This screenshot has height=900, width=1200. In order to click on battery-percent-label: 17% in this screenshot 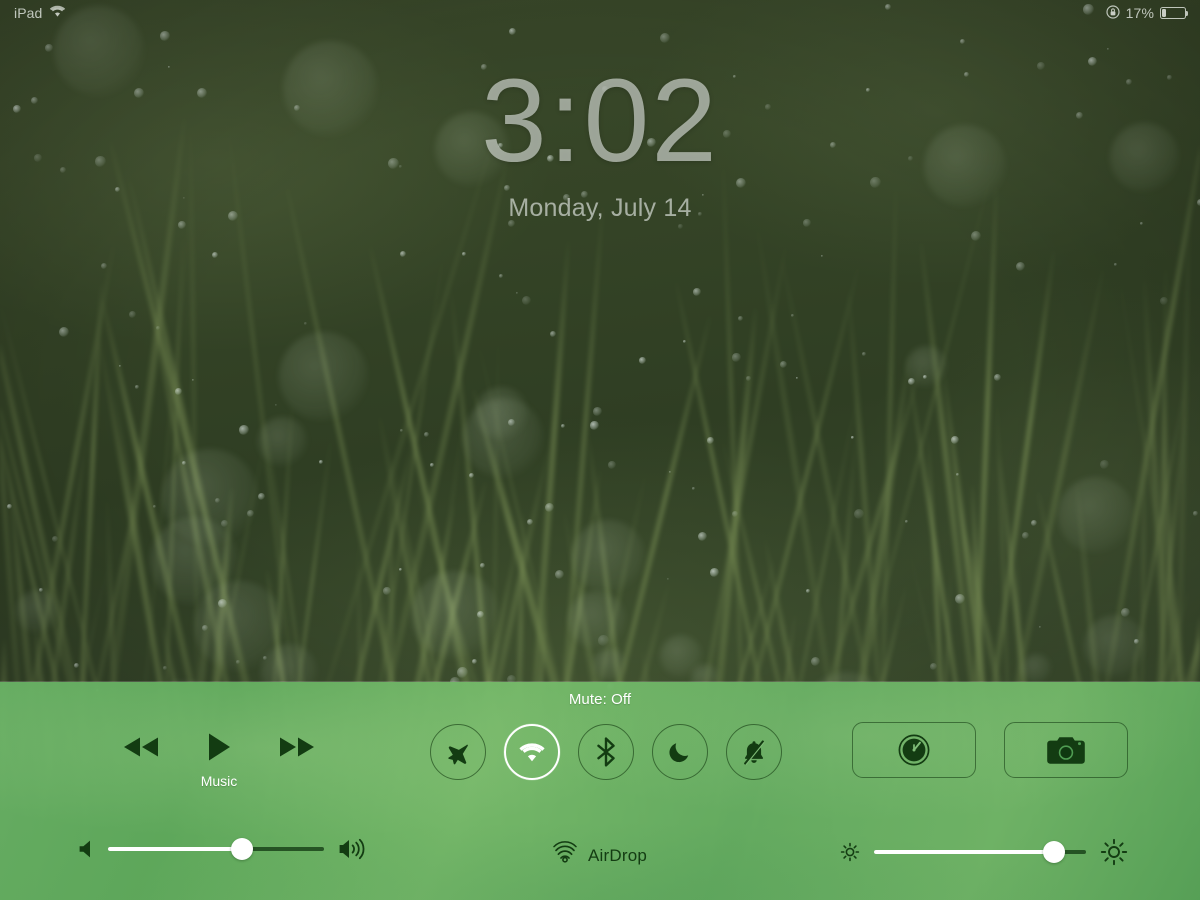, I will do `click(1139, 13)`.